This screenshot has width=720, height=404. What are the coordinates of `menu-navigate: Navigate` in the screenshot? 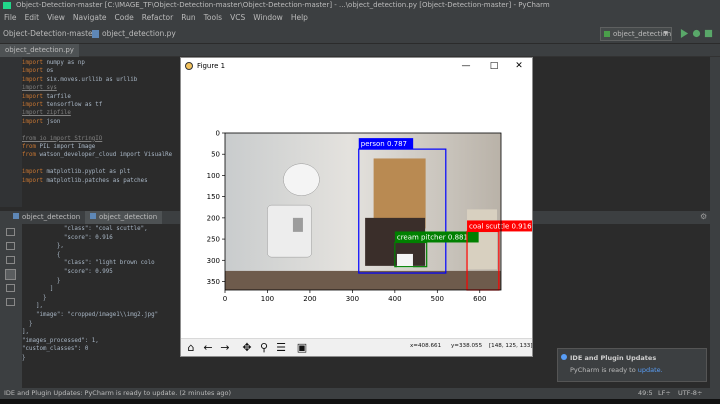 It's located at (90, 17).